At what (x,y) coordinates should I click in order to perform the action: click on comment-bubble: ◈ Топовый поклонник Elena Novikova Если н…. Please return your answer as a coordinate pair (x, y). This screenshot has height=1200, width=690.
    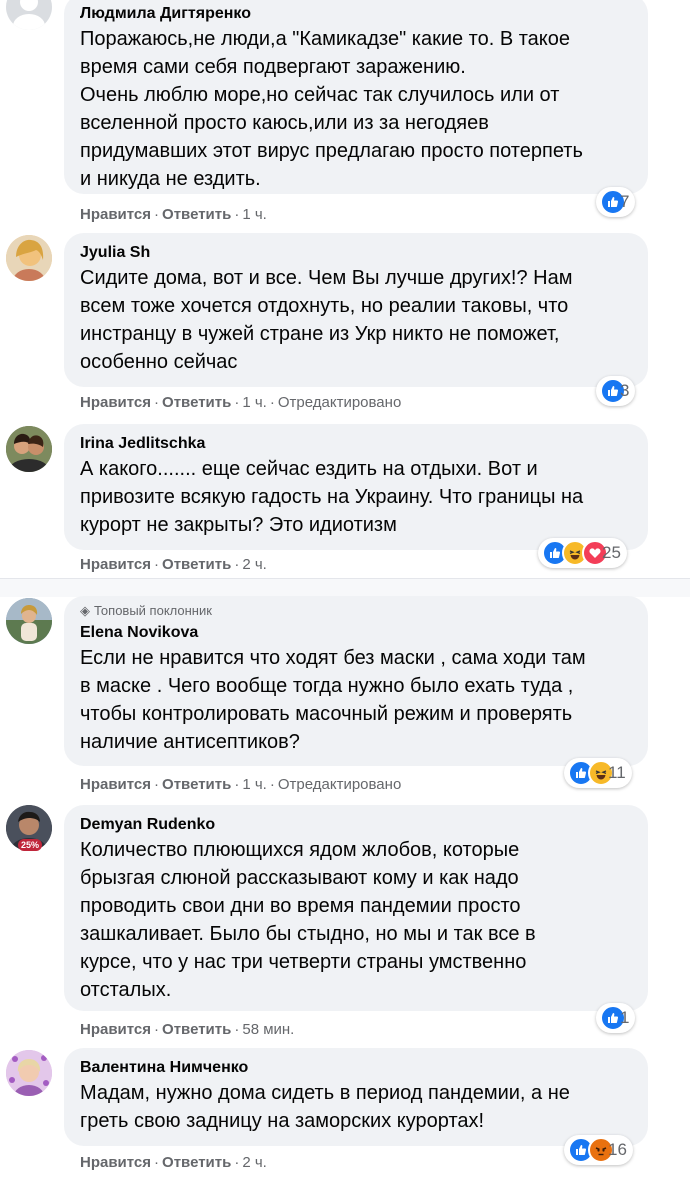
    Looking at the image, I should click on (356, 681).